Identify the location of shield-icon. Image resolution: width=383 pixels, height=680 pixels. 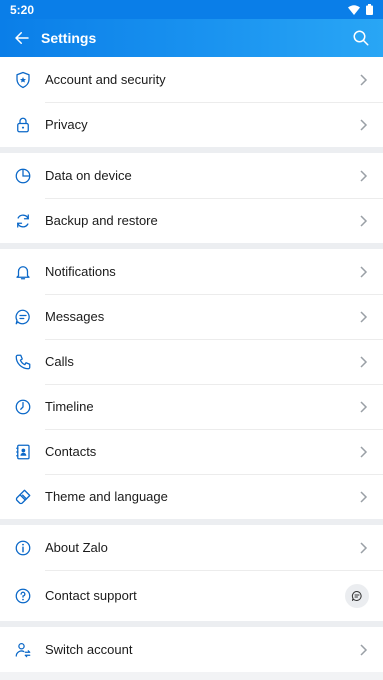
(22, 79).